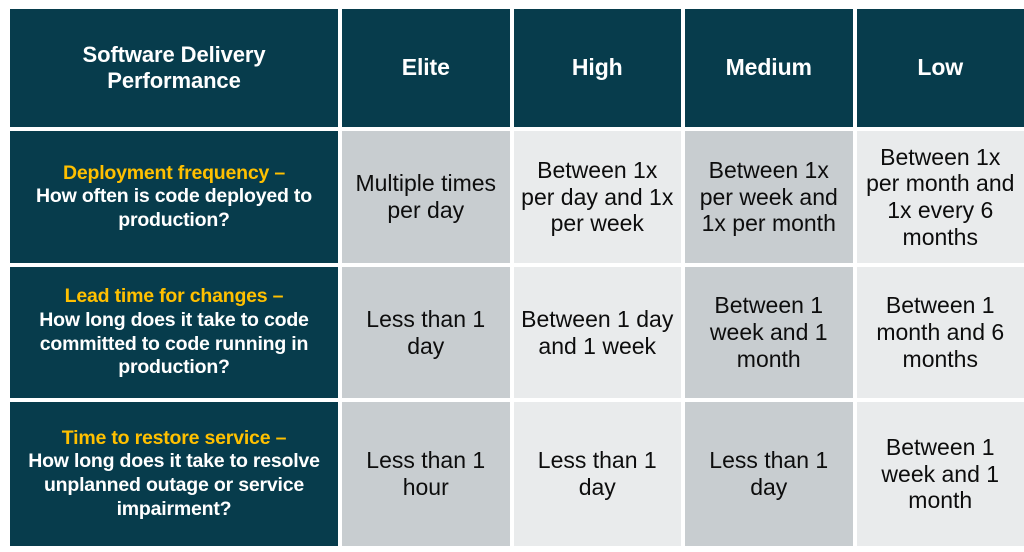 The image size is (1024, 552). Describe the element at coordinates (426, 474) in the screenshot. I see `cell-time-to-restore-service-elite: Less than 1 hour` at that location.